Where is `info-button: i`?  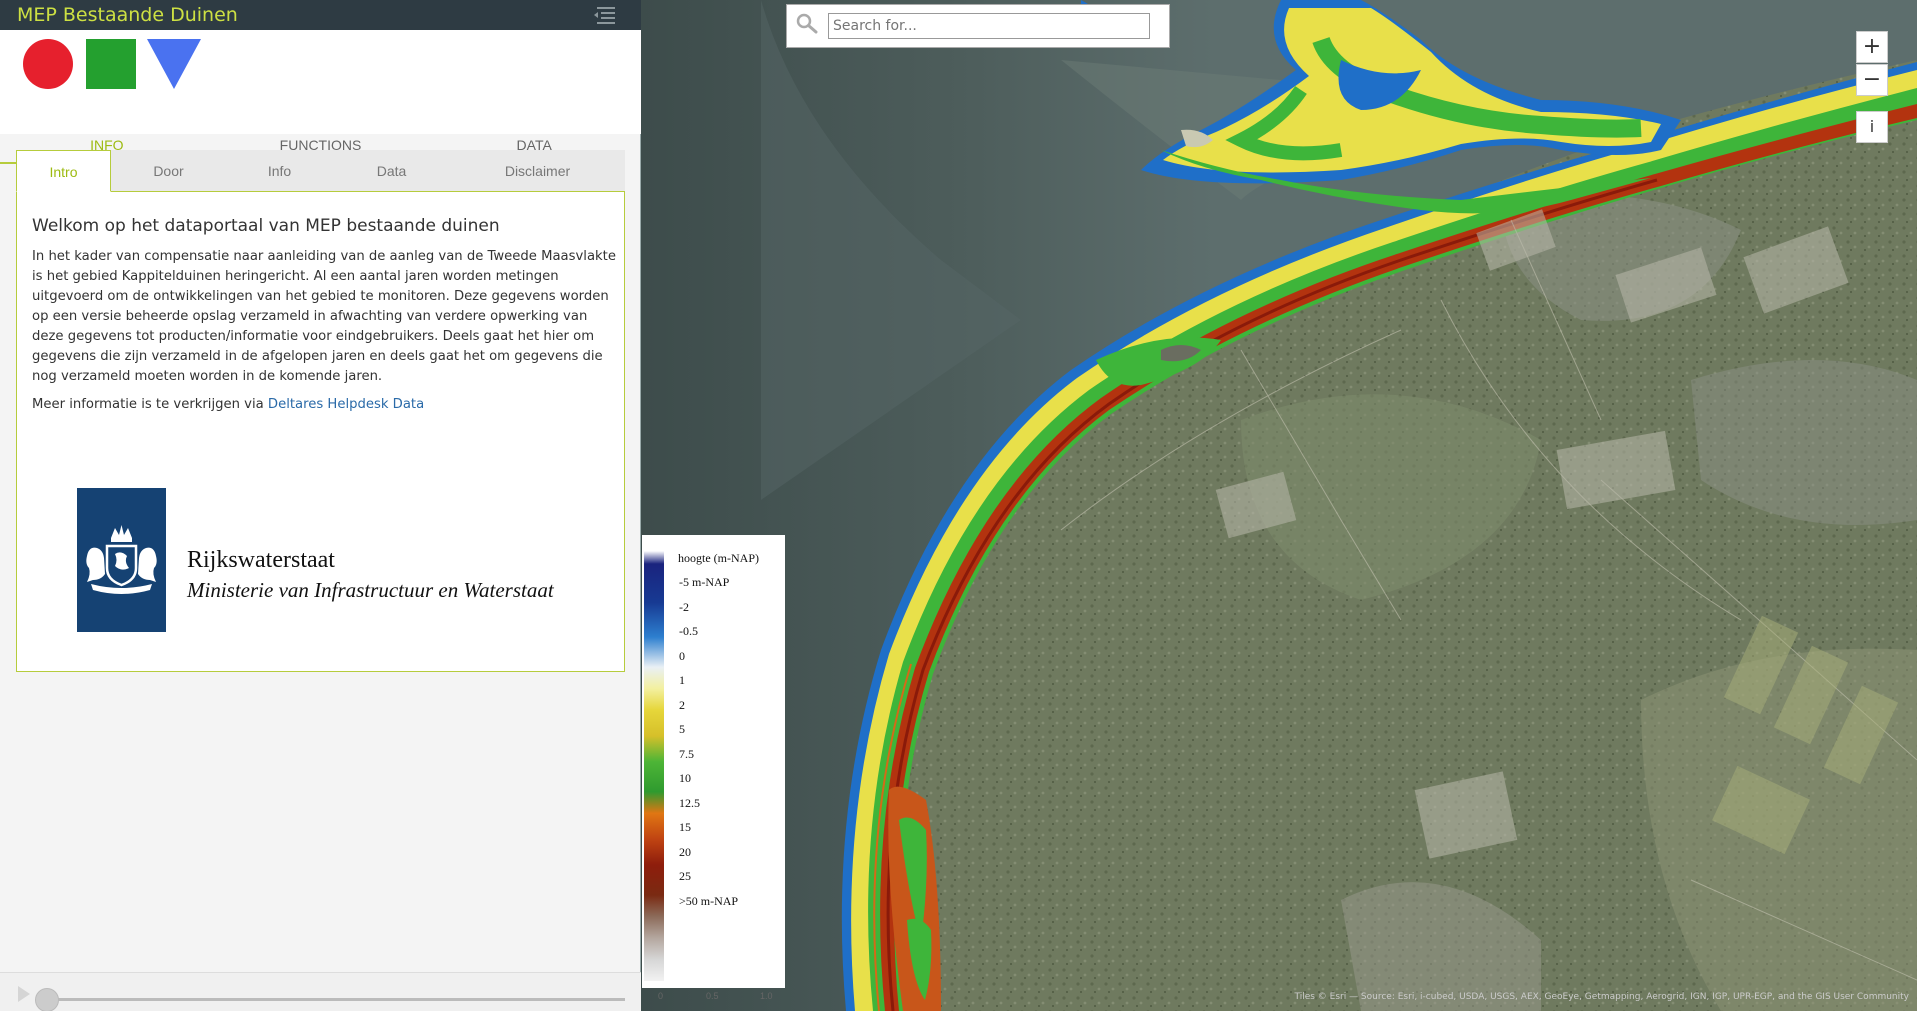 info-button: i is located at coordinates (1872, 127).